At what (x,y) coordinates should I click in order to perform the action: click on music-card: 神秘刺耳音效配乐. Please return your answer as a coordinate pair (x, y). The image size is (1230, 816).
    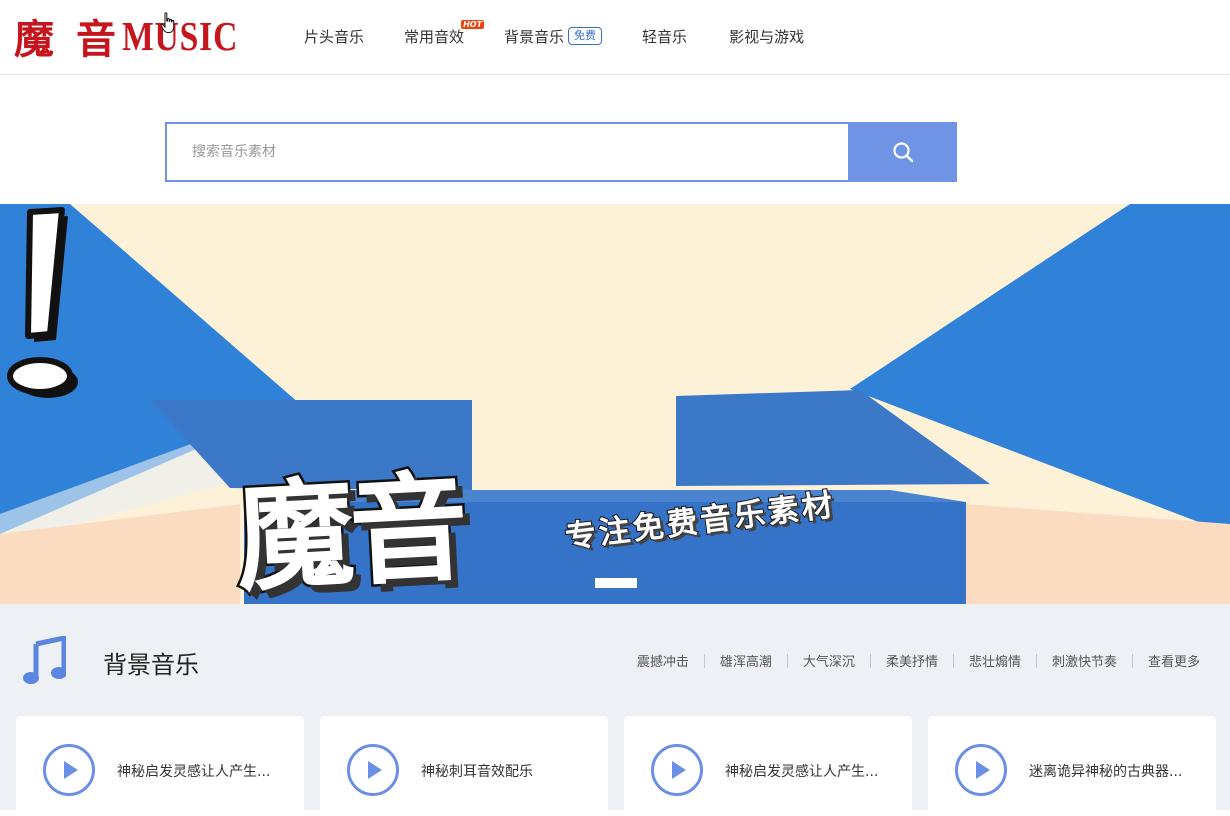
    Looking at the image, I should click on (464, 766).